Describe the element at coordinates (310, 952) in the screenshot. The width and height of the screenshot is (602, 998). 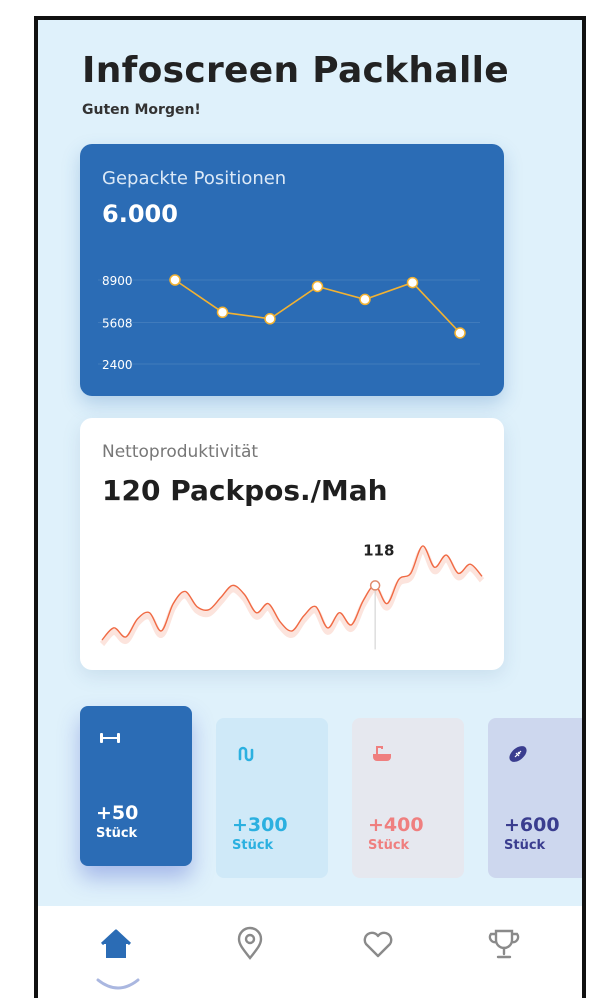
I see `bottom-navigation` at that location.